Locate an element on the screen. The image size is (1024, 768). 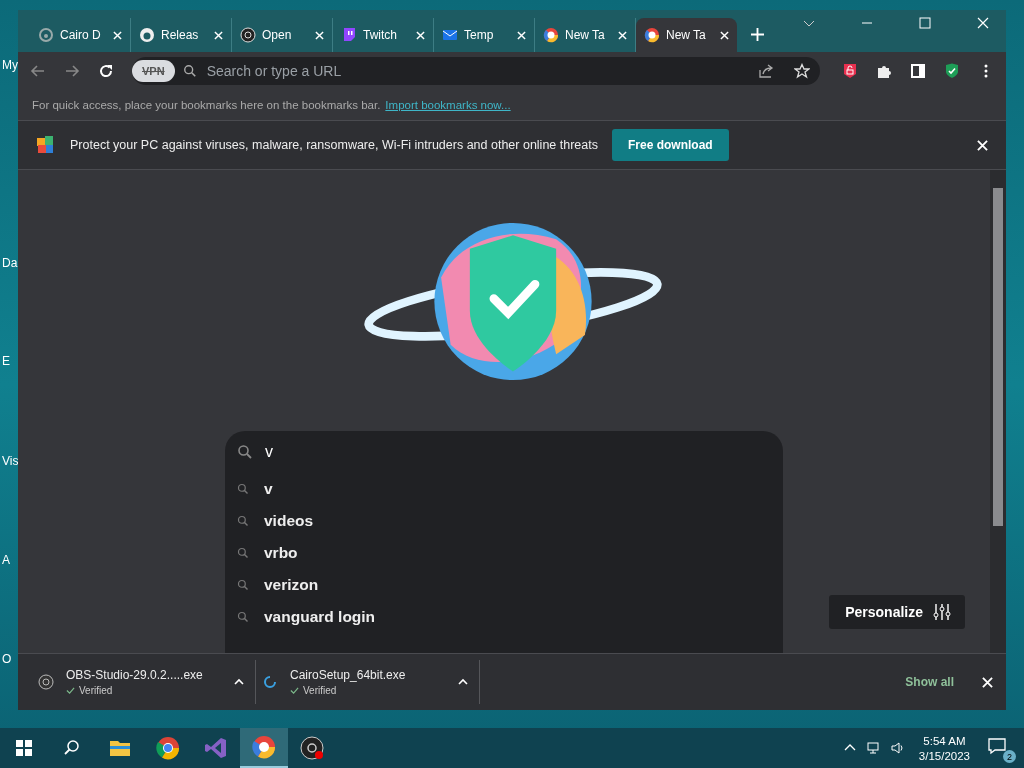
notification-count-badge: 2 is located at coordinates (1009, 756).